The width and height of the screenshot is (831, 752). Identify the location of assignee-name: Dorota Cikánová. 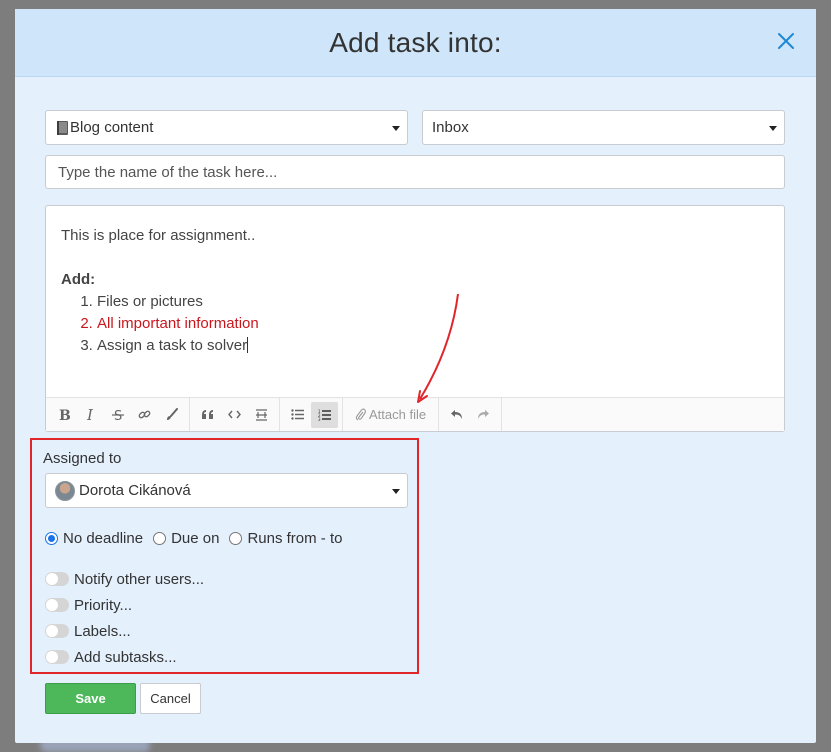
(135, 490).